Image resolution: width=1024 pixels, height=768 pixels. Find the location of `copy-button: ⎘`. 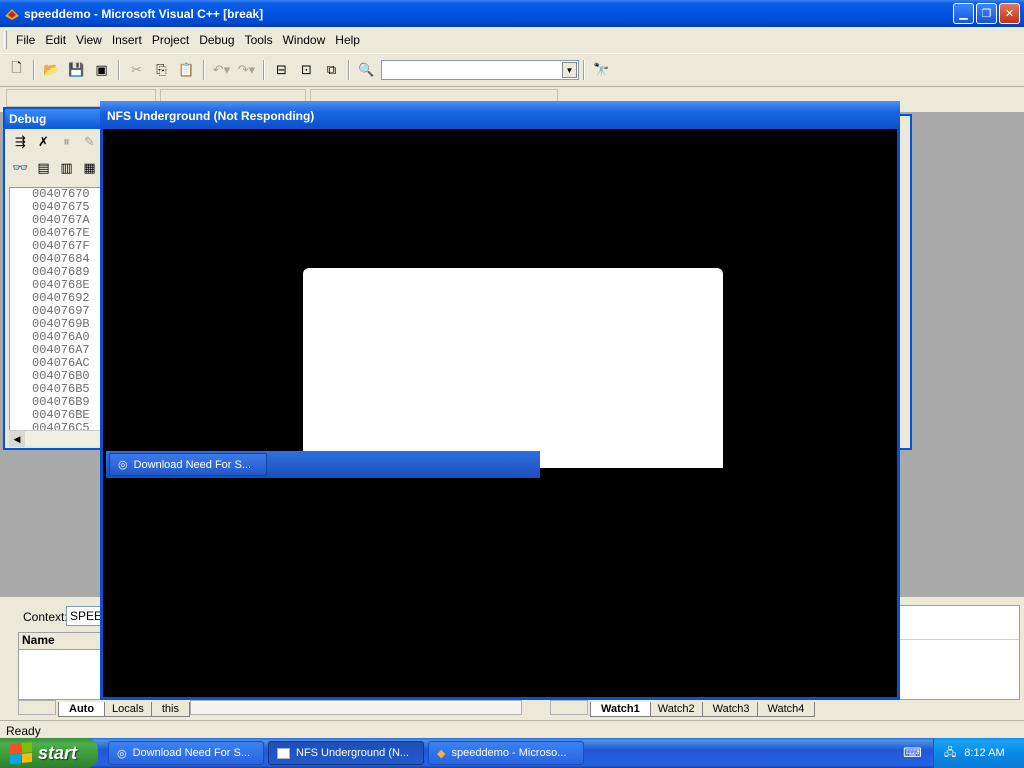

copy-button: ⎘ is located at coordinates (161, 70).